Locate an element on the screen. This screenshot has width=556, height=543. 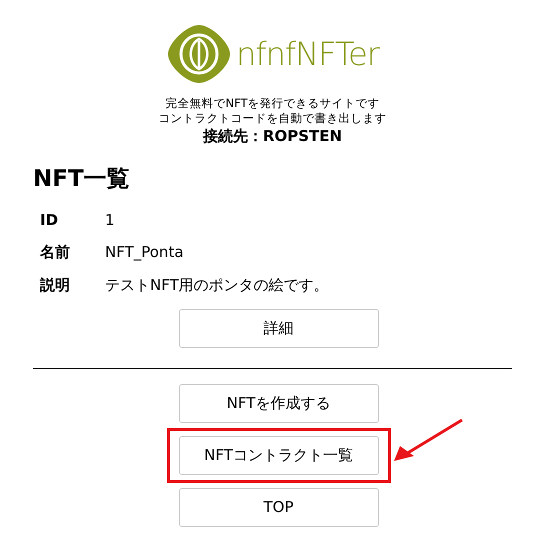
detail-label: 名前 is located at coordinates (54, 253).